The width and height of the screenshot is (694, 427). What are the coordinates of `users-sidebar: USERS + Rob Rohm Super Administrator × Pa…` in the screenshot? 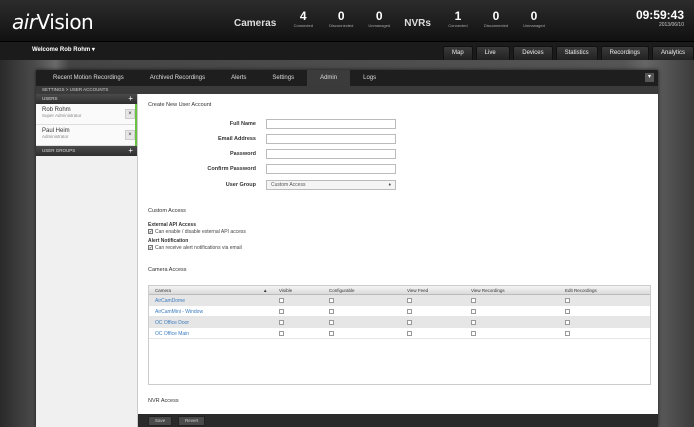 It's located at (87, 260).